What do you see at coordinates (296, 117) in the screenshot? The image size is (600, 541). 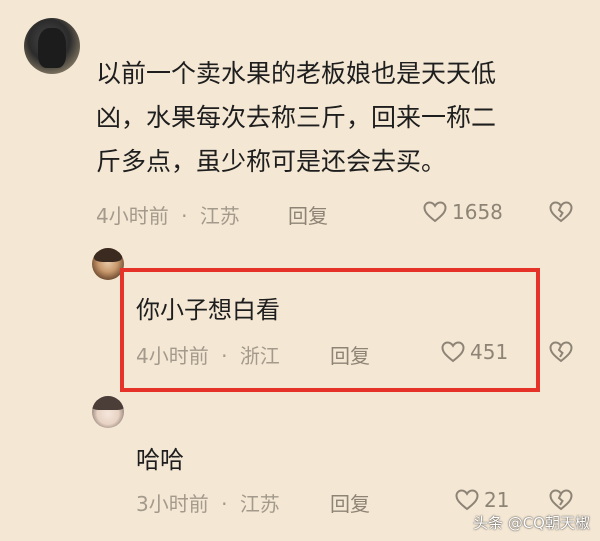 I see `comment-line: 凶，水果每次去称三斤，回来一称二` at bounding box center [296, 117].